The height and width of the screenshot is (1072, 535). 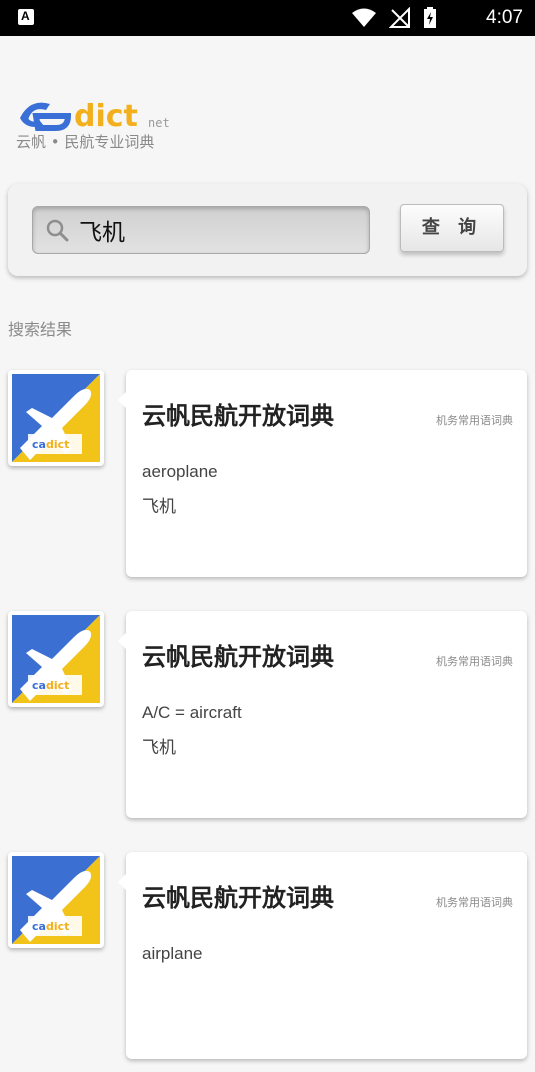 I want to click on status-bar: 4:07, so click(x=267, y=18).